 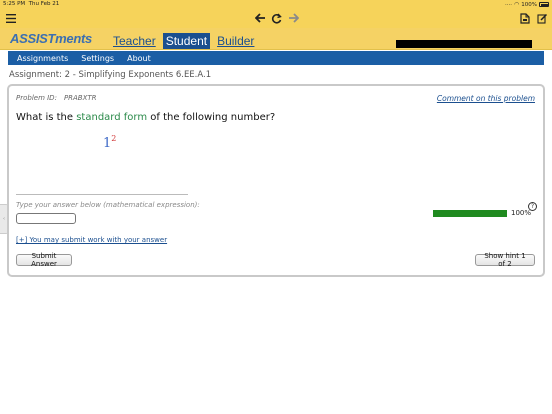 I want to click on nav-about: About, so click(x=139, y=58).